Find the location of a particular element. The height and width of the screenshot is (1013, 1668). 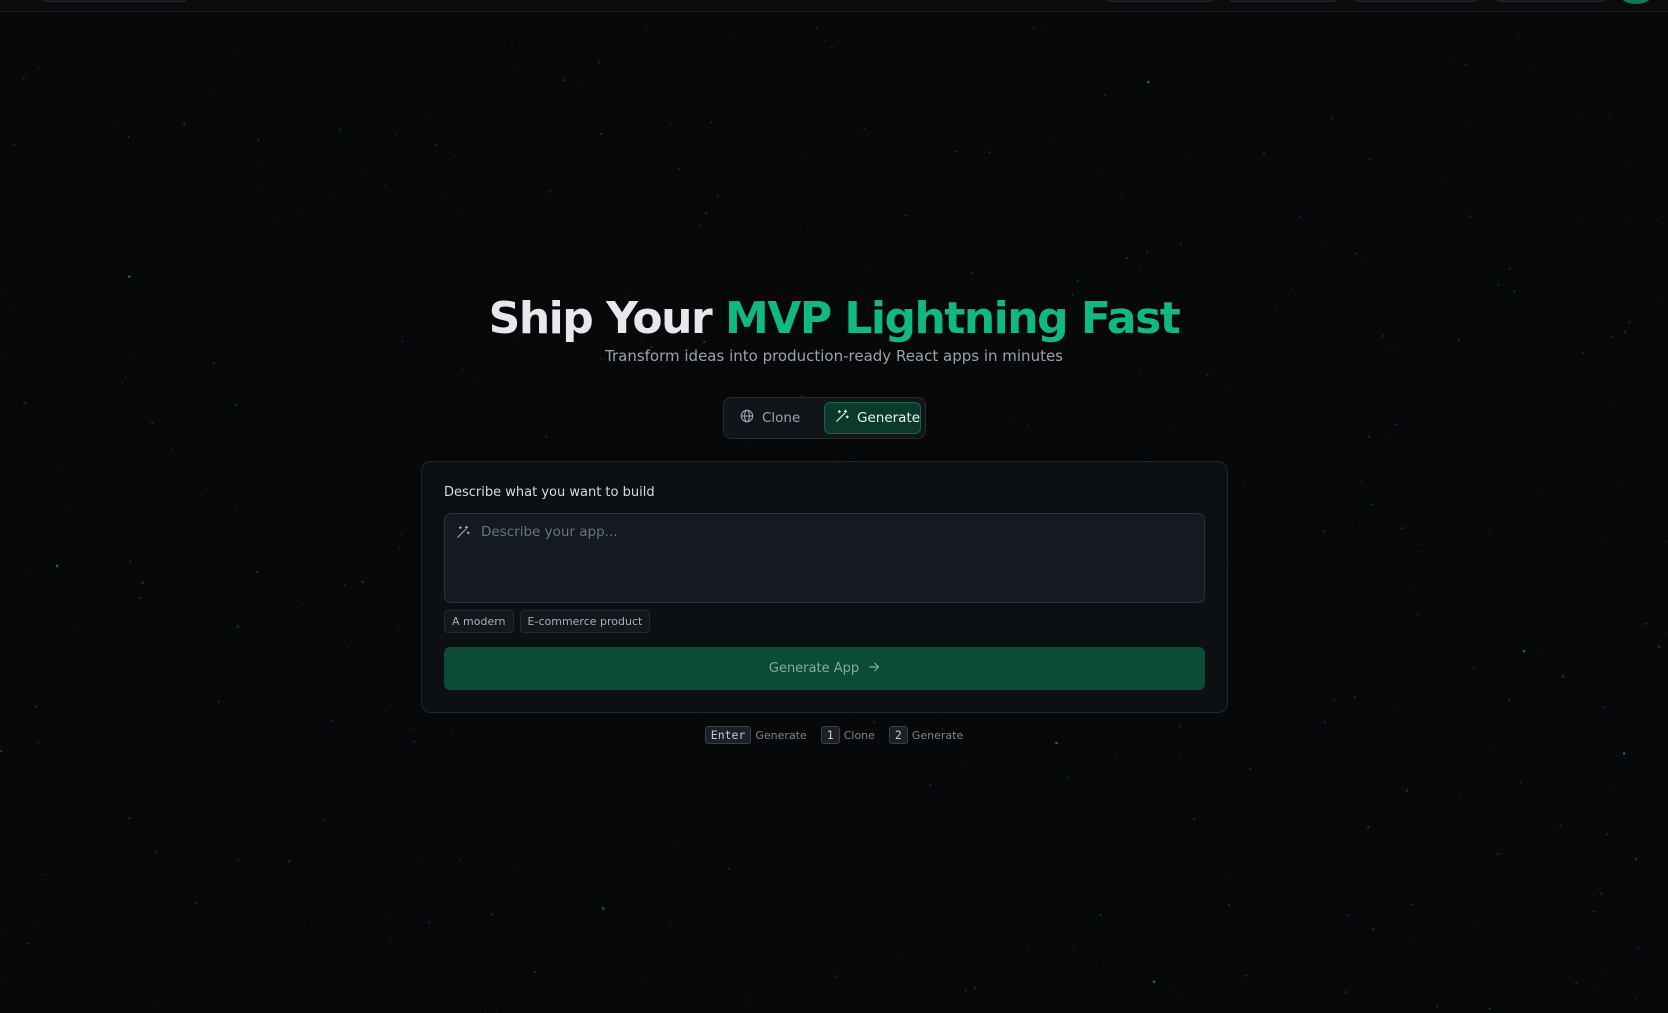

top-navigation-bar is located at coordinates (834, 6).